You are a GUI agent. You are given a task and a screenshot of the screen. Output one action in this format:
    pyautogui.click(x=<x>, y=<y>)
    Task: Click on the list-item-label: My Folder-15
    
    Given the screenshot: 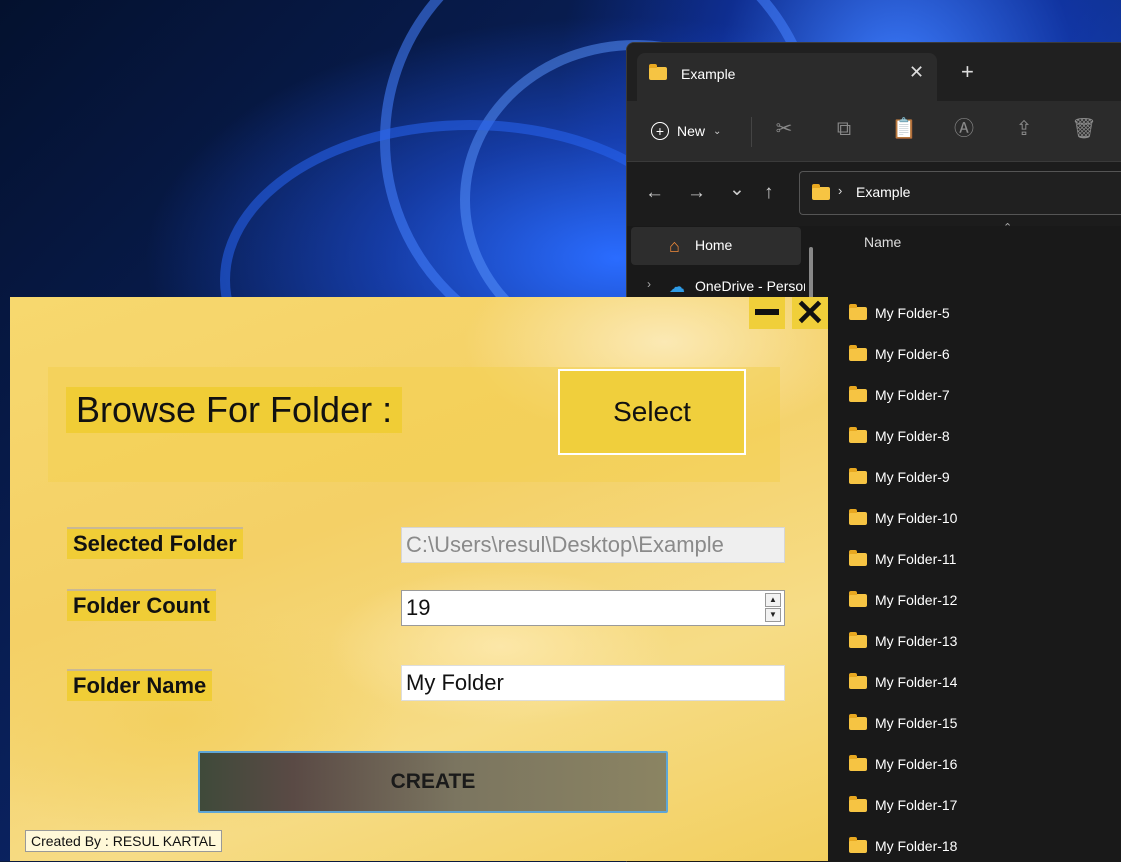 What is the action you would take?
    pyautogui.click(x=916, y=723)
    